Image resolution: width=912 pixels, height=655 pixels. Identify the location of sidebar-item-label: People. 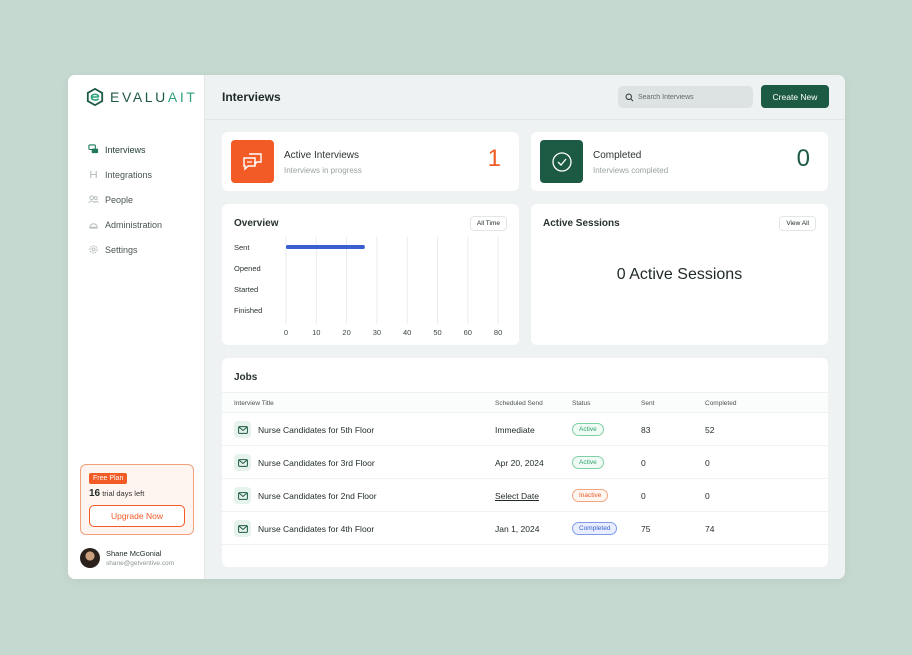
(119, 199).